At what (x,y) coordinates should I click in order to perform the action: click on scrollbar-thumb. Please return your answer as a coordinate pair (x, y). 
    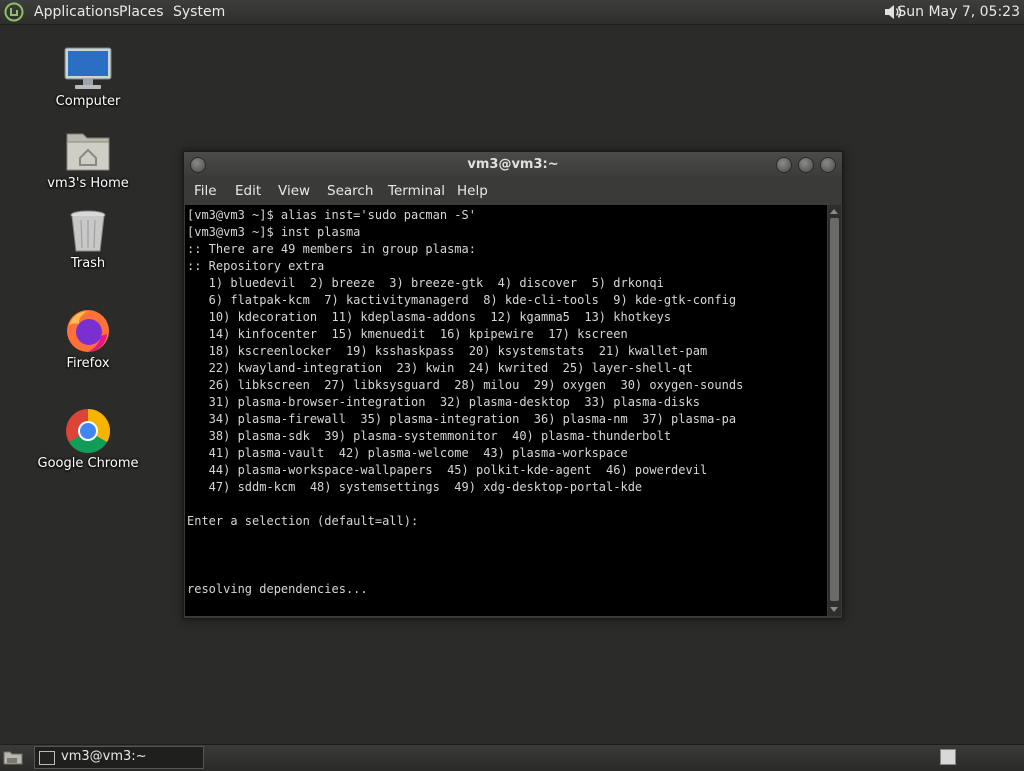
    Looking at the image, I should click on (834, 409).